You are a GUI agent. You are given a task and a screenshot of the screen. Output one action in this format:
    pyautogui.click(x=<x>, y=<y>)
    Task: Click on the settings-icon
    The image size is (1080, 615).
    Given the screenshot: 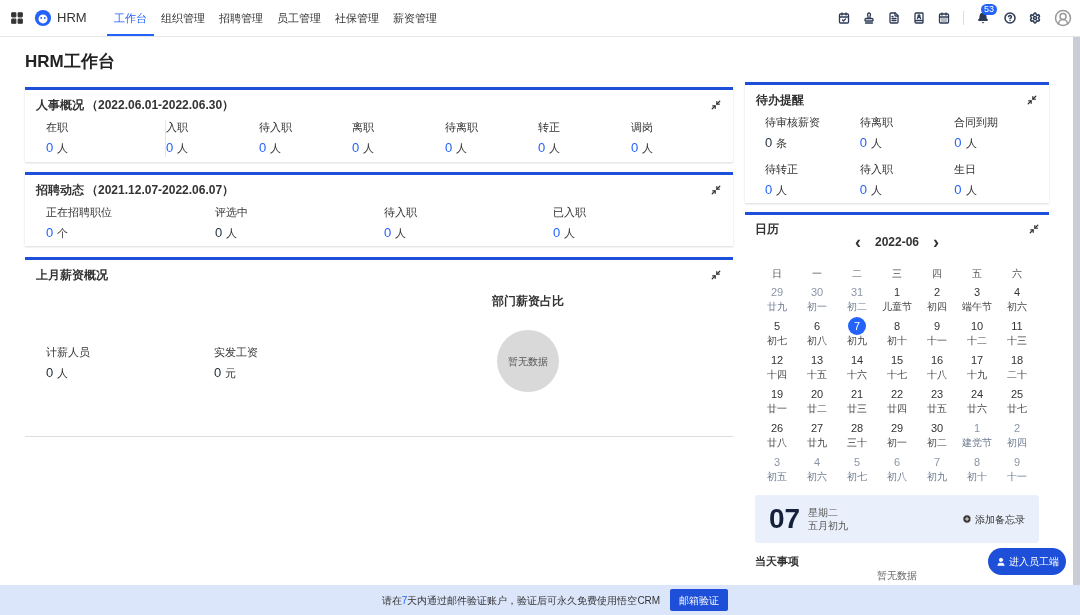 What is the action you would take?
    pyautogui.click(x=1035, y=18)
    